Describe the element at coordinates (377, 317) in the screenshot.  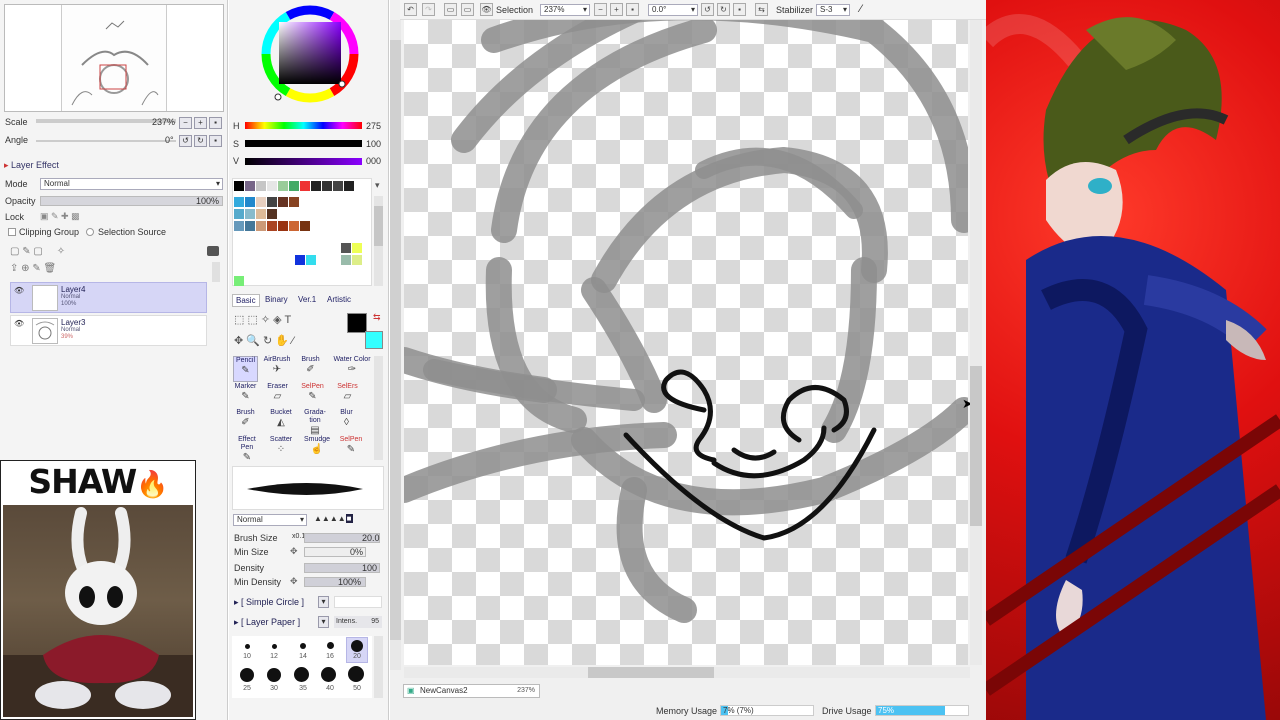
I see `swap-colors-icon: ⇆` at that location.